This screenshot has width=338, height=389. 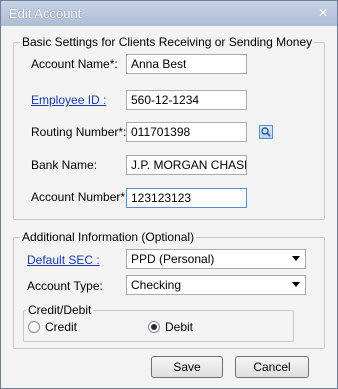 I want to click on account-number-label: Account Number*:, so click(x=80, y=197).